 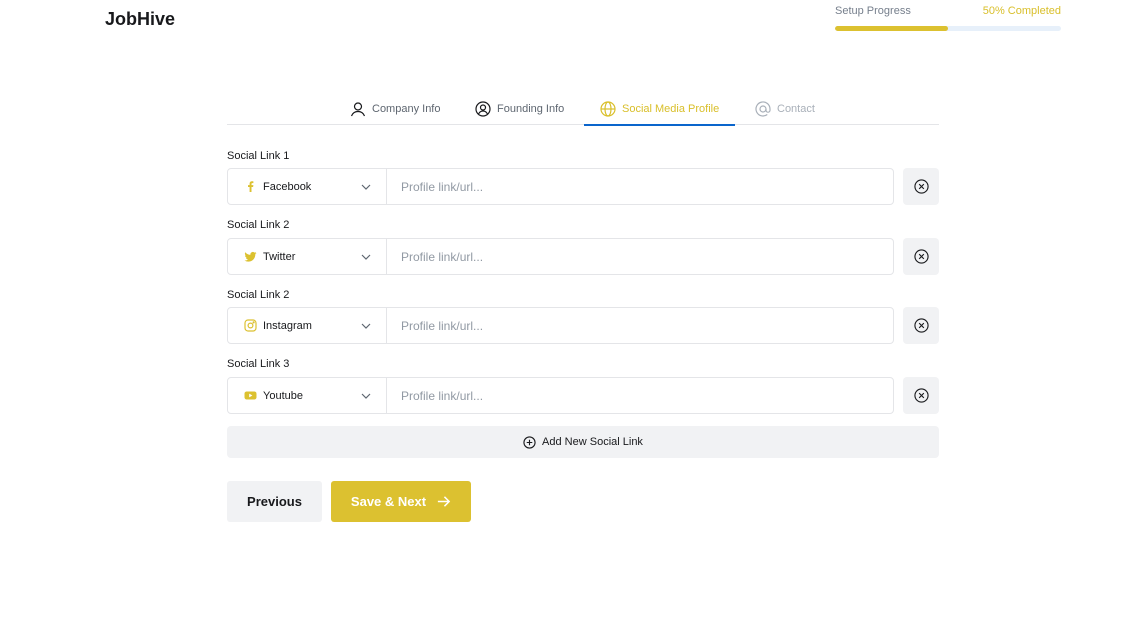 I want to click on tab-label: Company Info, so click(x=406, y=109).